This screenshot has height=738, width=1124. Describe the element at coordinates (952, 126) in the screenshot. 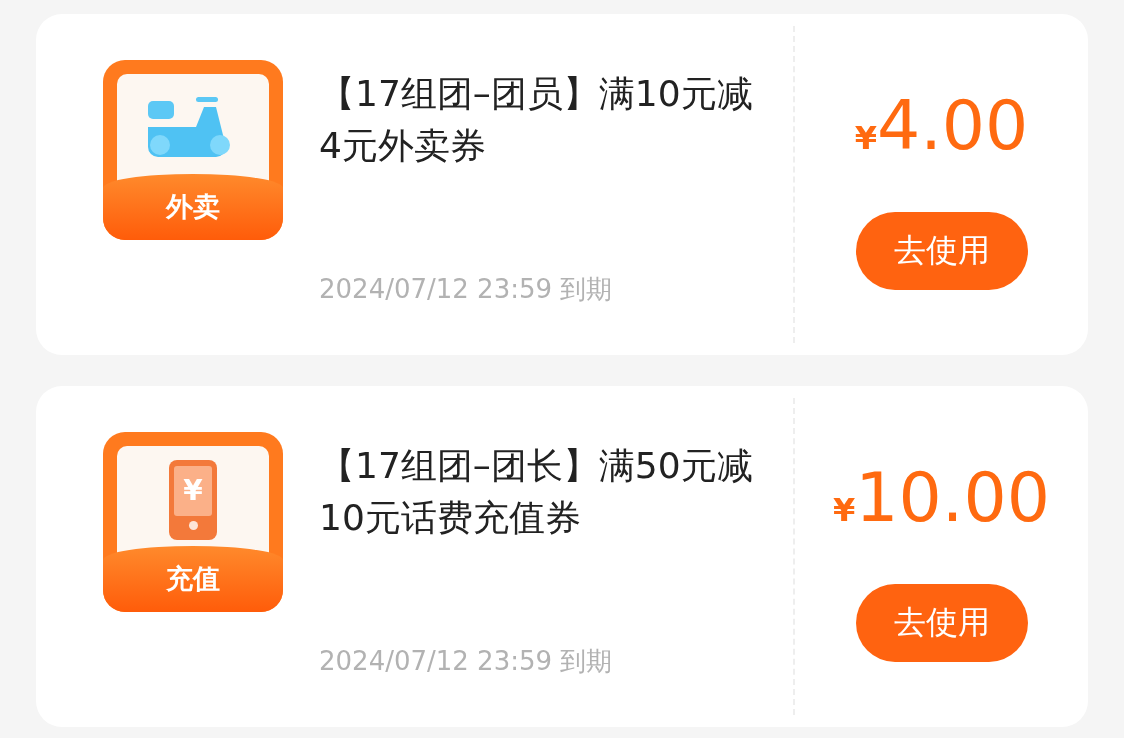

I see `coupon-amount: 4.00` at that location.